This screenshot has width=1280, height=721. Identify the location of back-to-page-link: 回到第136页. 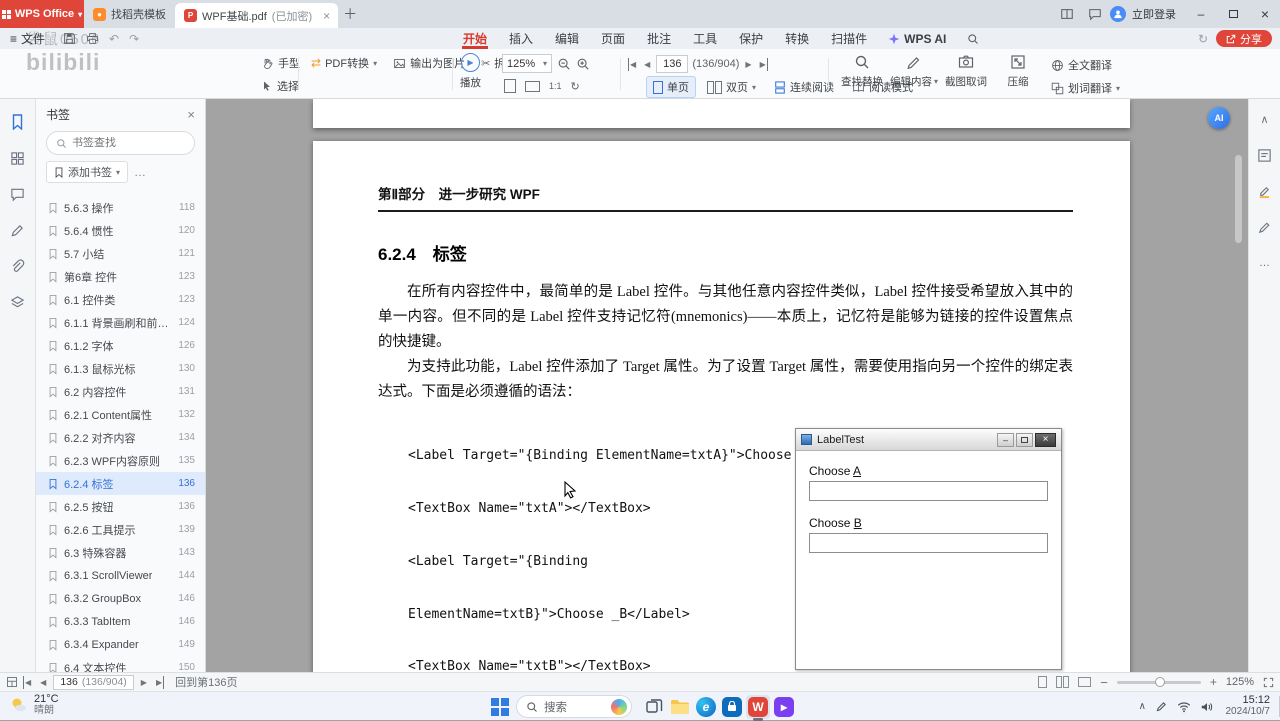
(206, 682).